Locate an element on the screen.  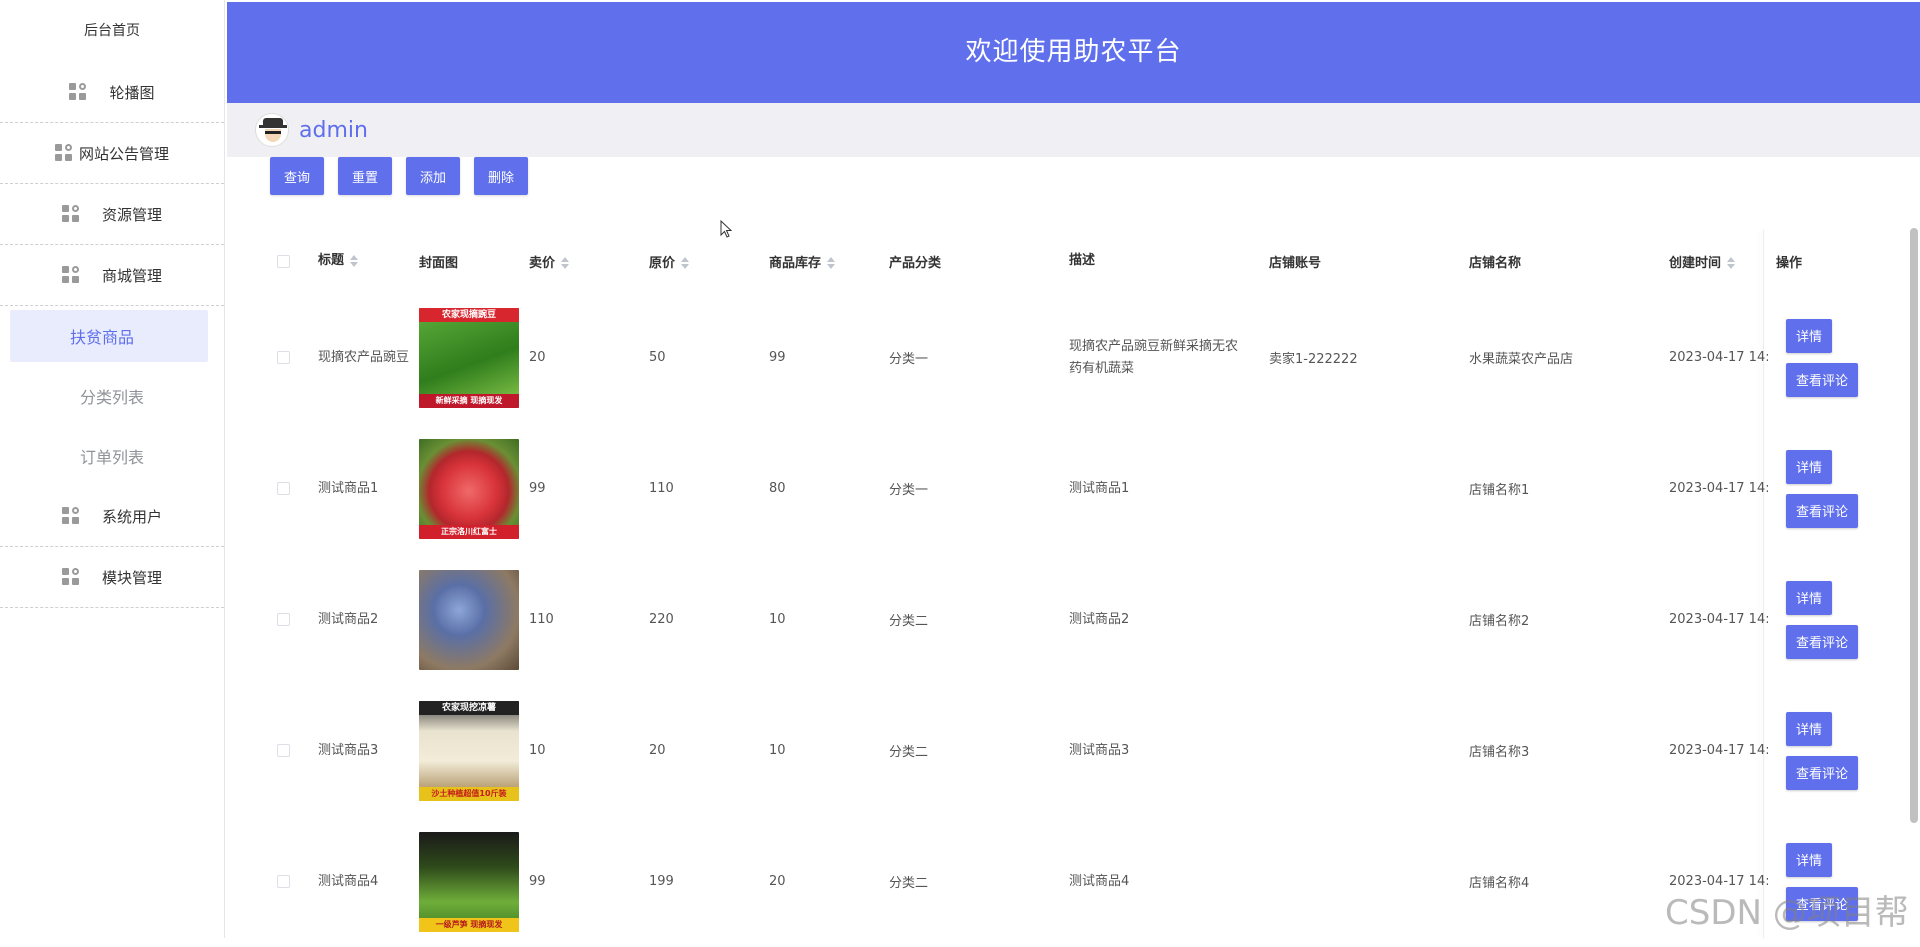
sidebar-item-label: 资源管理 is located at coordinates (131, 214).